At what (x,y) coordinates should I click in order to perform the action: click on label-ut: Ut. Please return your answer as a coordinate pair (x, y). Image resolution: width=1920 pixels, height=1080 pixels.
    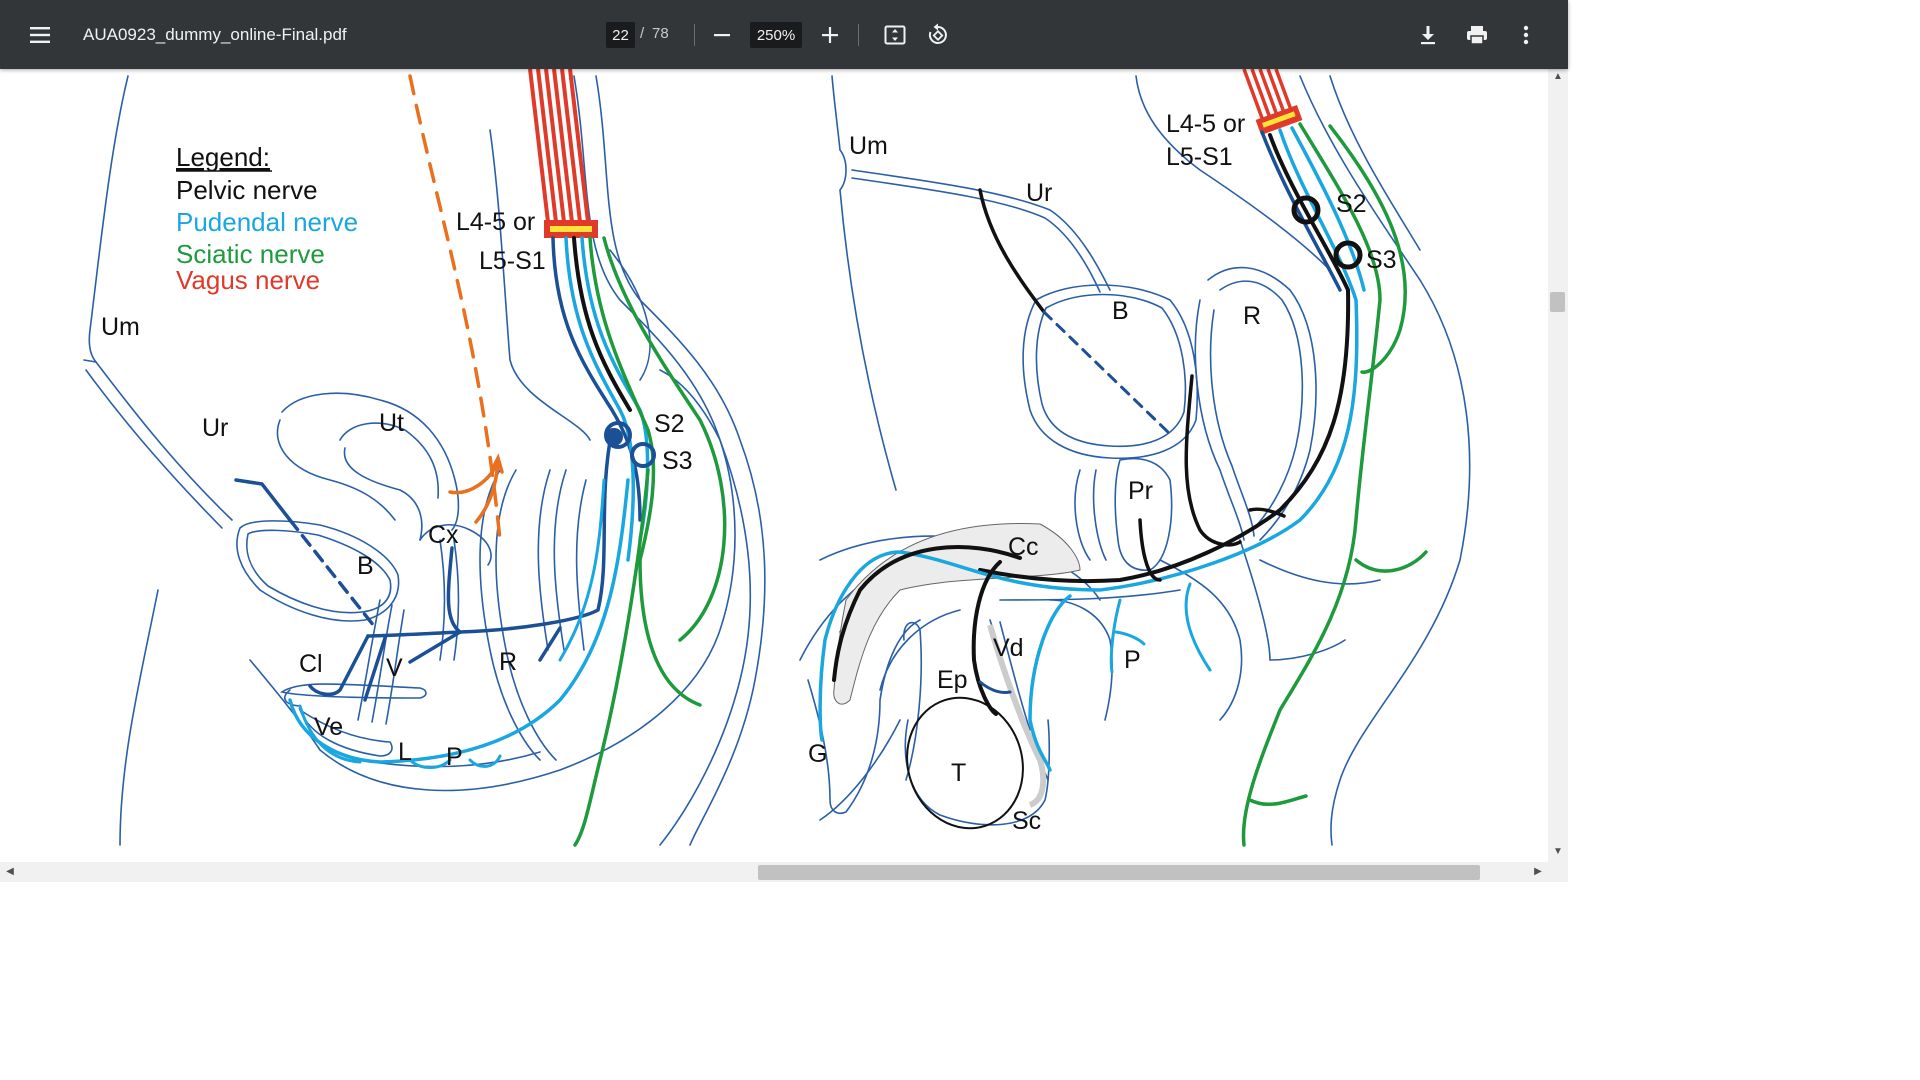
    Looking at the image, I should click on (391, 423).